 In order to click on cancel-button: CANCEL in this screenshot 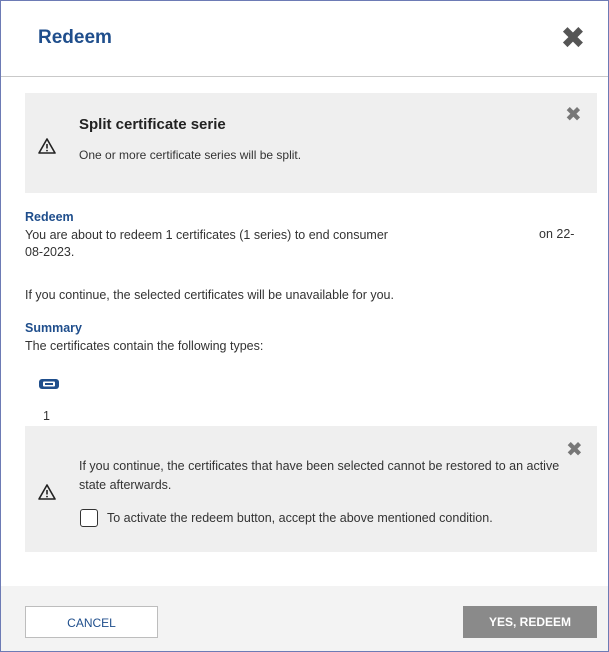, I will do `click(91, 622)`.